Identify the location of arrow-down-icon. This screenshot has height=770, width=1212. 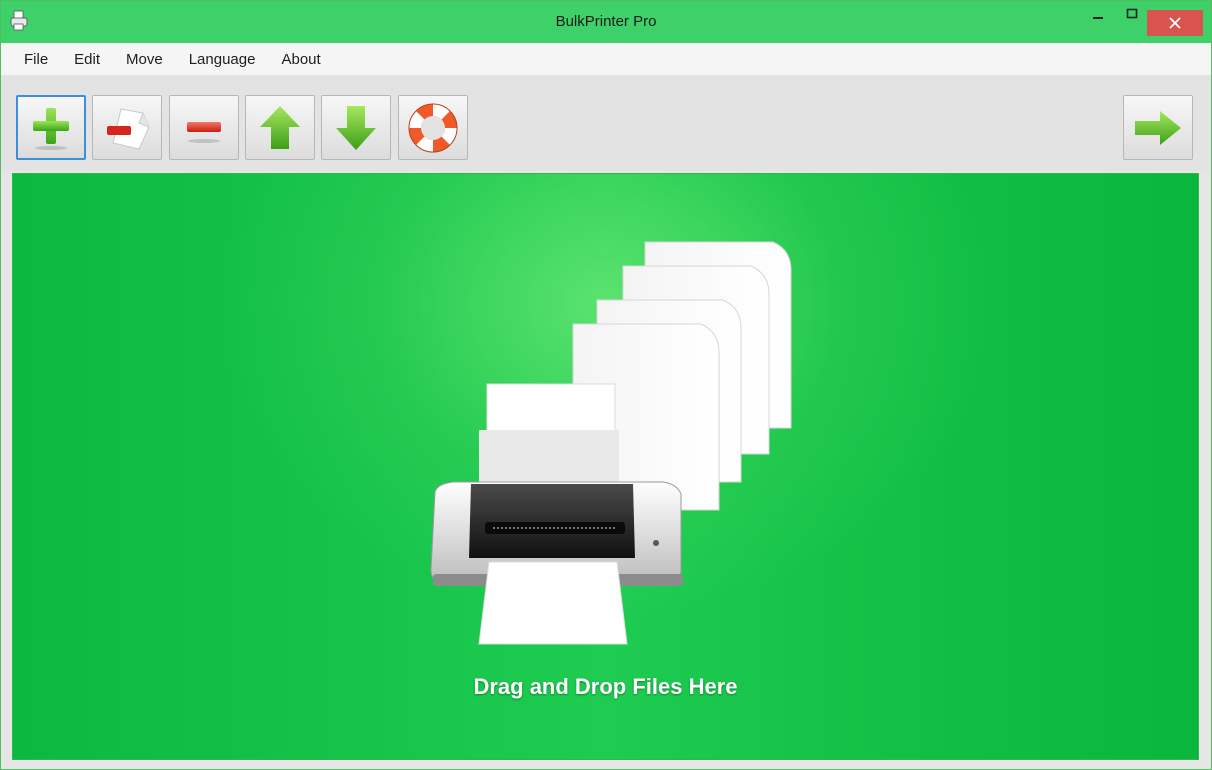
(356, 128).